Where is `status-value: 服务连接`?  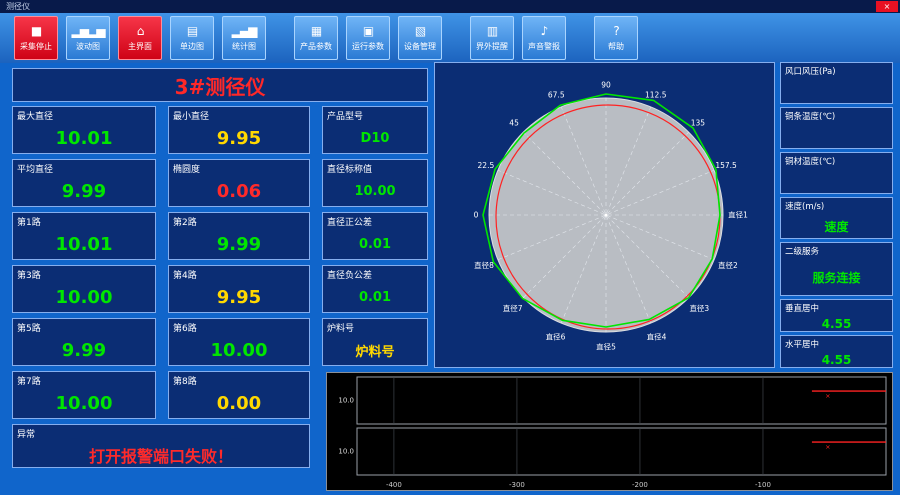 status-value: 服务连接 is located at coordinates (836, 277).